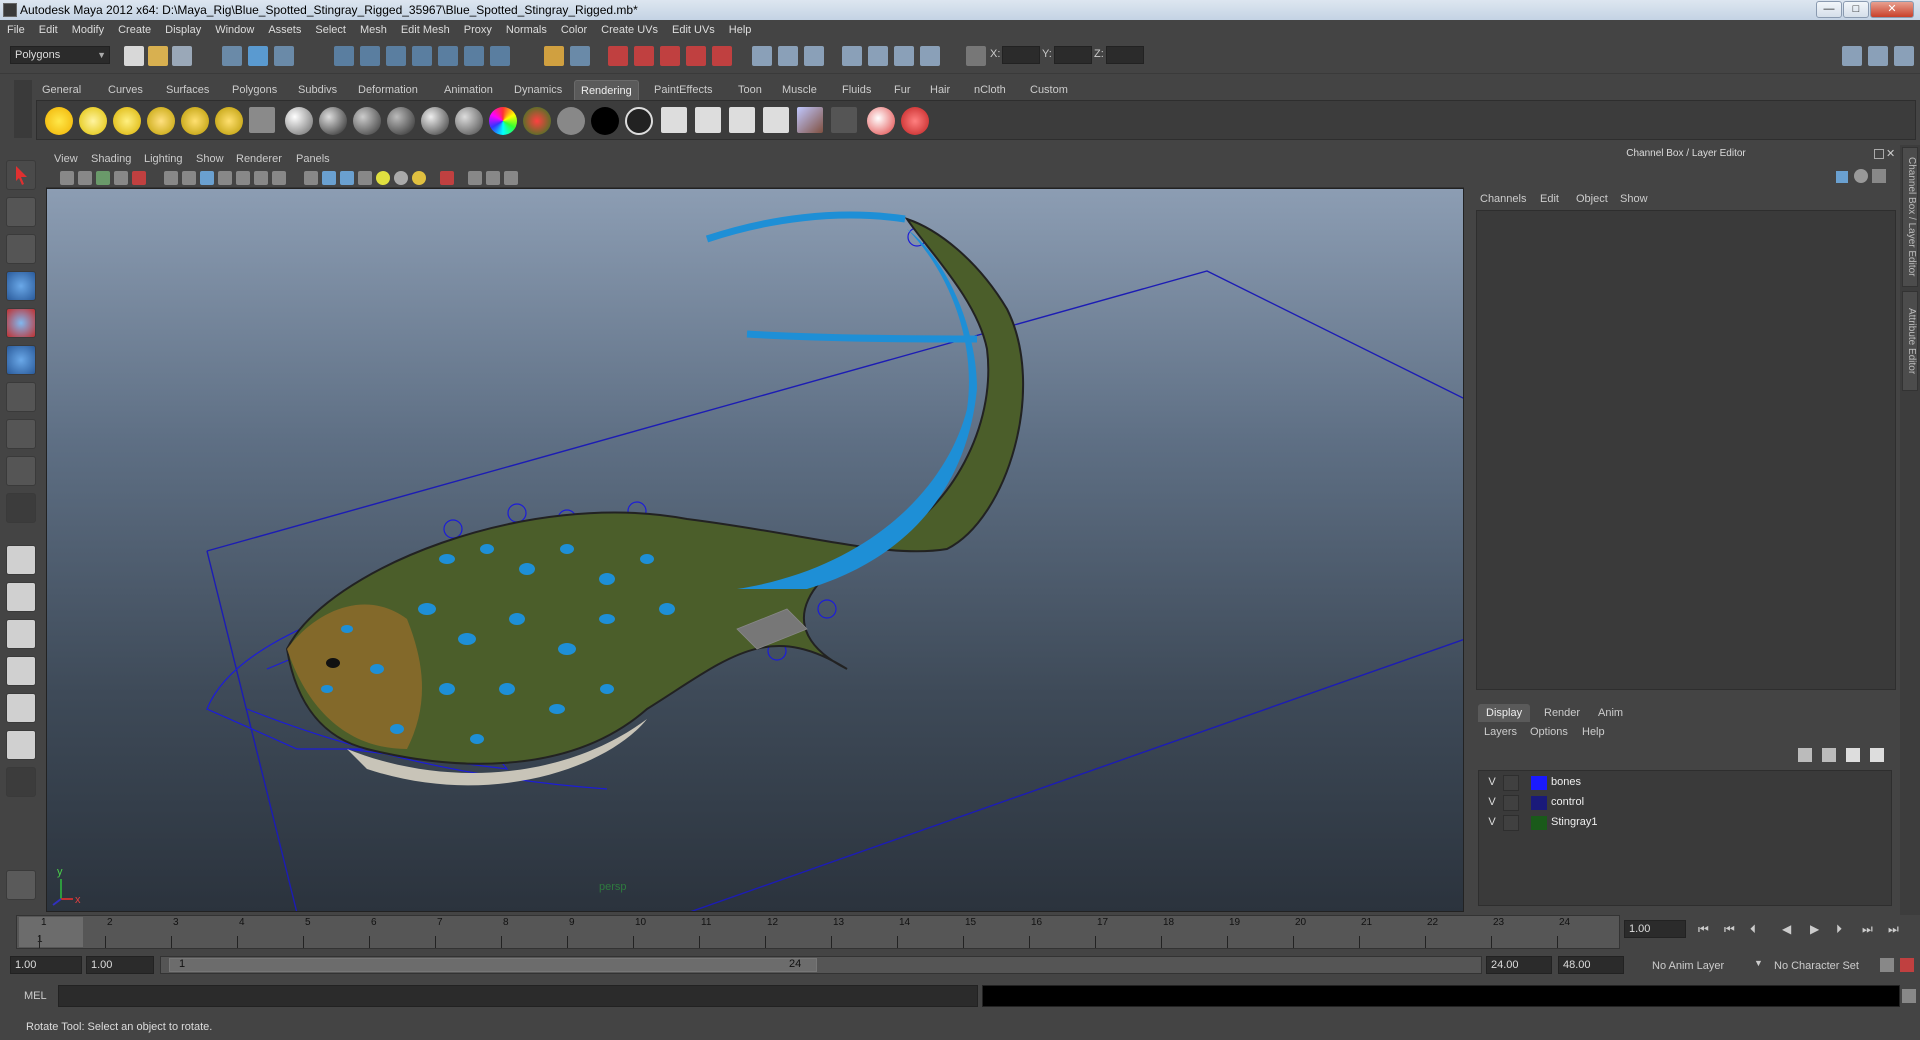  Describe the element at coordinates (425, 30) in the screenshot. I see `menu-edit-mesh: Edit Mesh` at that location.